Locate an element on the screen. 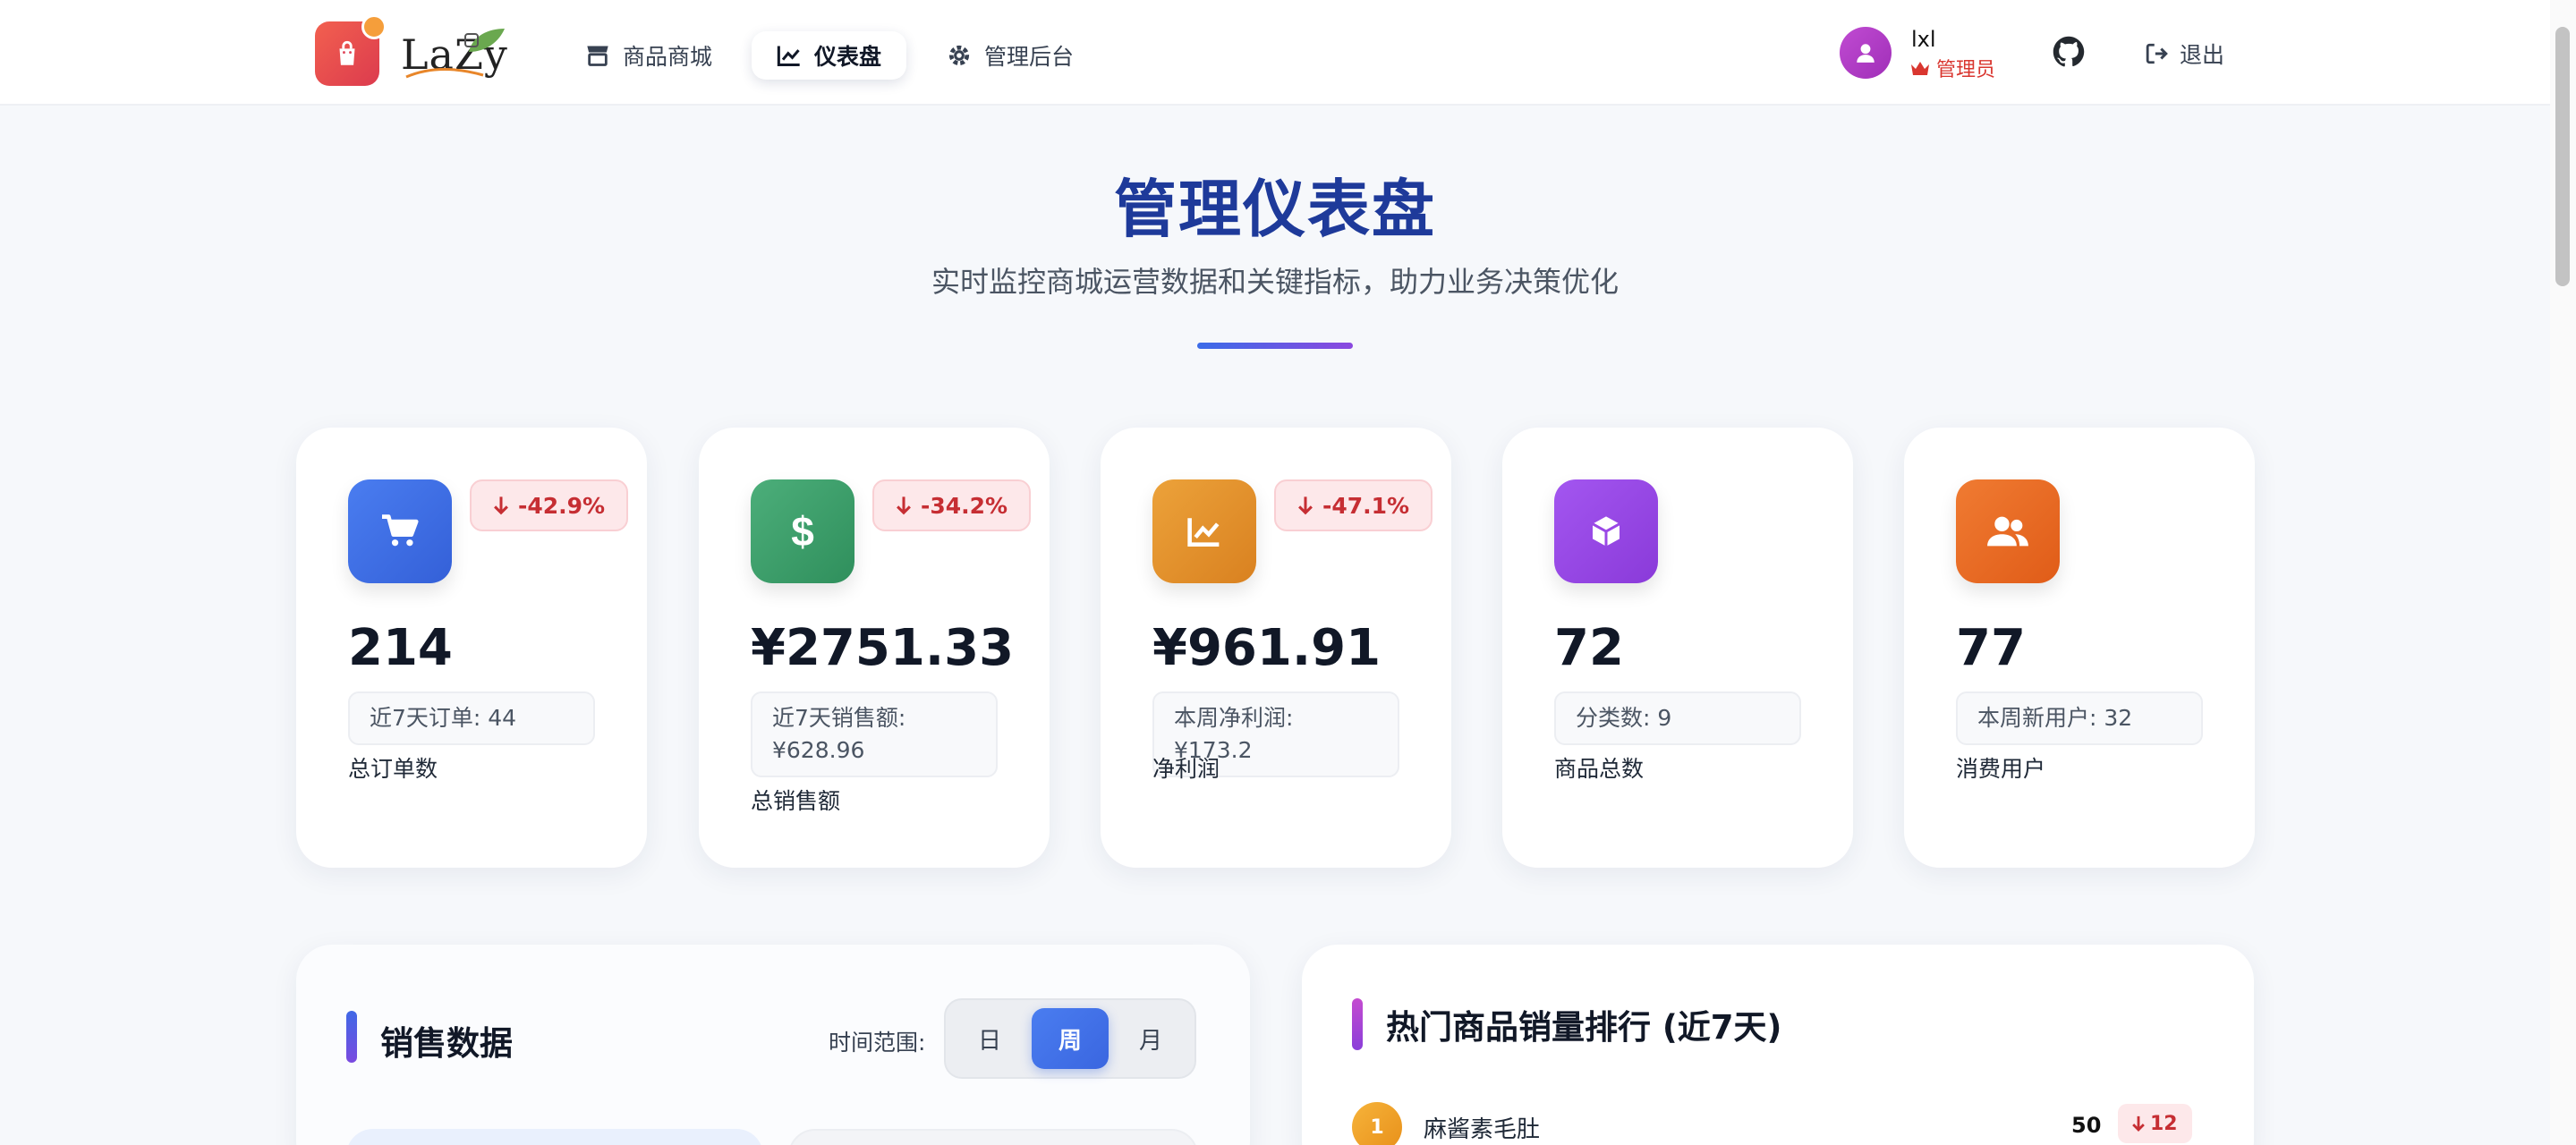 The image size is (2576, 1145). rank-badge: 1 is located at coordinates (1377, 1123).